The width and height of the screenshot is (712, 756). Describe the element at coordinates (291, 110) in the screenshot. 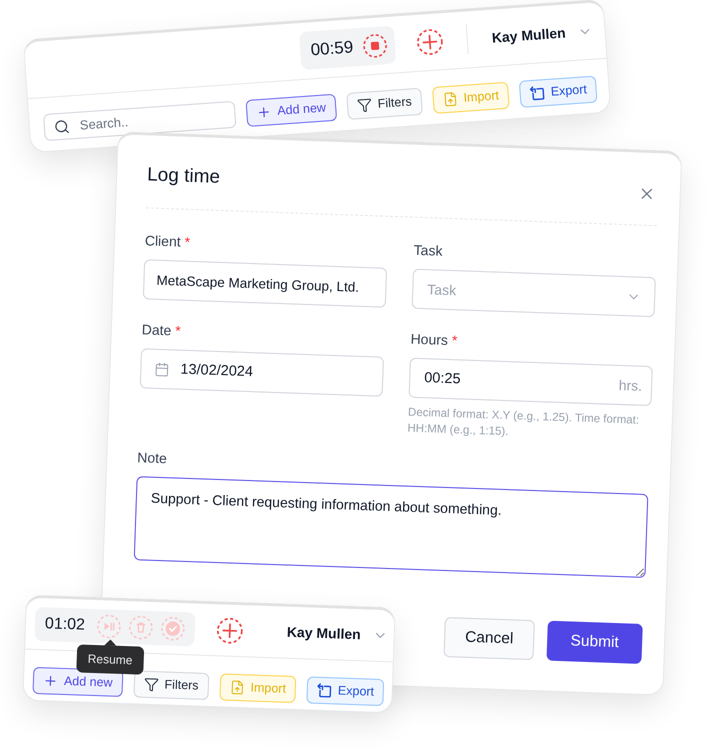

I see `add-new-button: Add new` at that location.